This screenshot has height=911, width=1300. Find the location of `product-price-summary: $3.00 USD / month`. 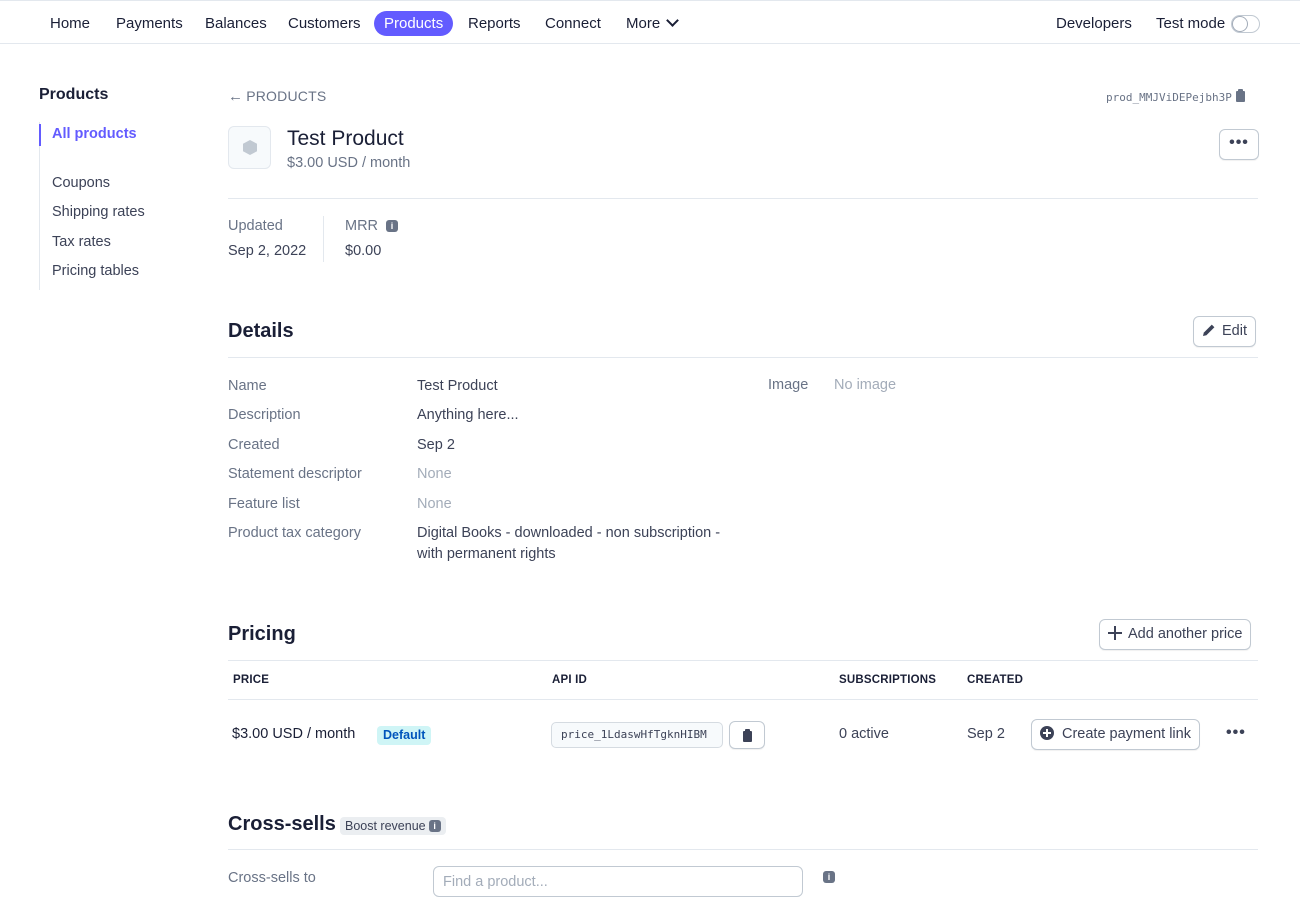

product-price-summary: $3.00 USD / month is located at coordinates (349, 163).